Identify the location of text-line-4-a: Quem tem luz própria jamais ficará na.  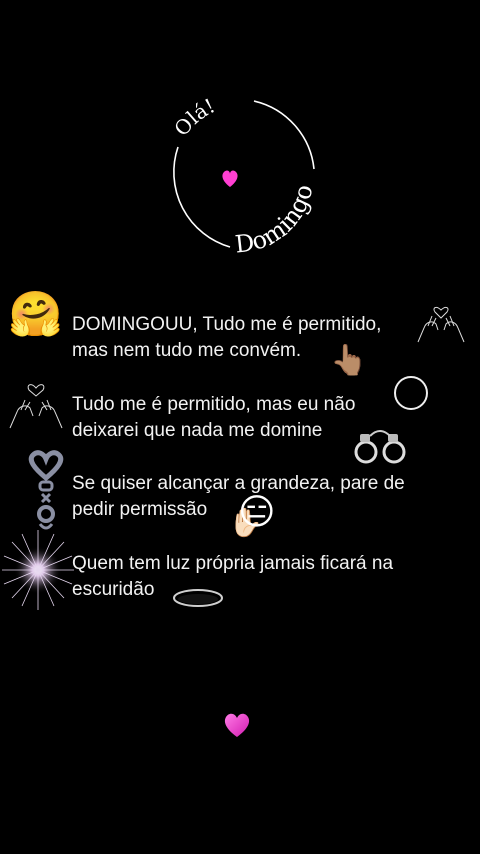
(233, 563).